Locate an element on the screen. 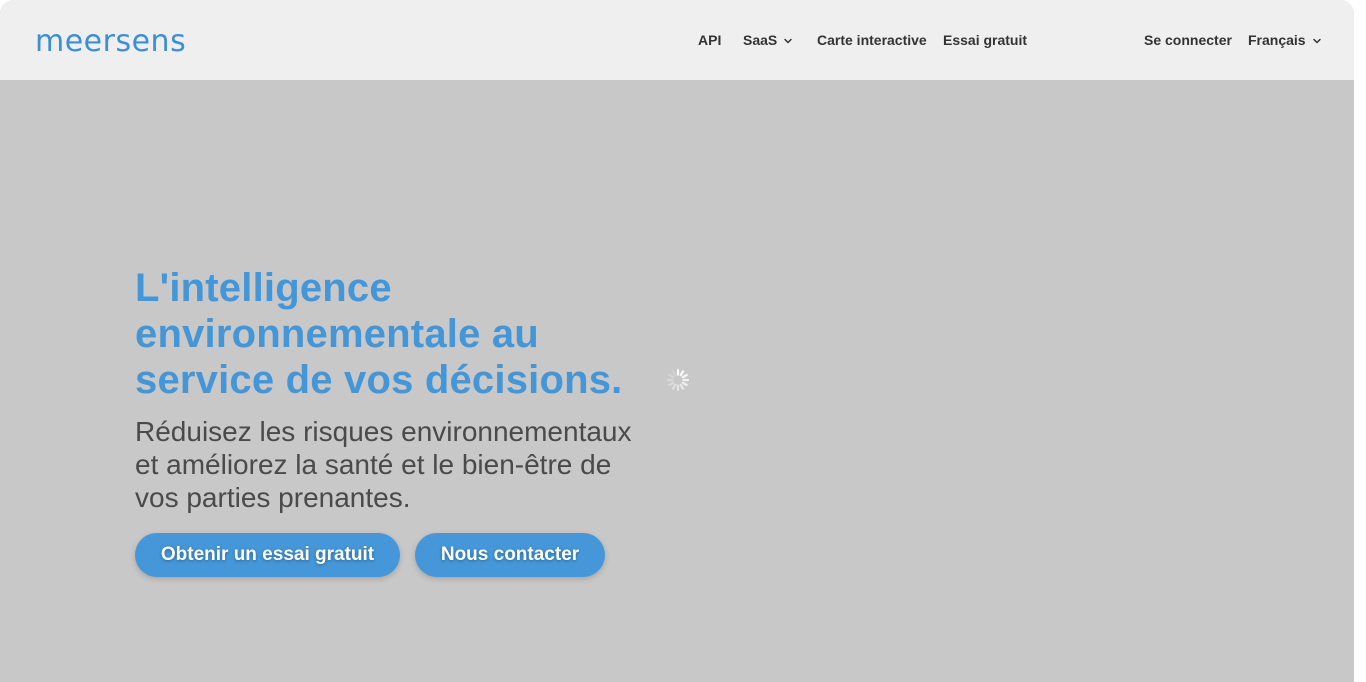  language-selector: Français is located at coordinates (1285, 40).